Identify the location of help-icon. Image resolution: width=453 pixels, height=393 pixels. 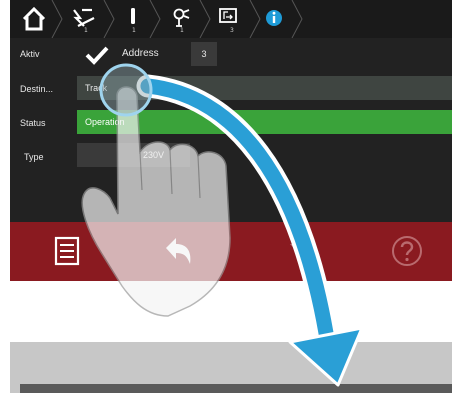
(407, 251).